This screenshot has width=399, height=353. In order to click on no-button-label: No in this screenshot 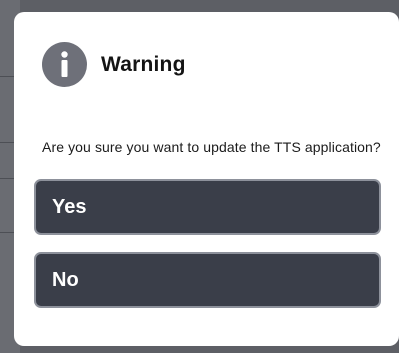, I will do `click(65, 279)`.